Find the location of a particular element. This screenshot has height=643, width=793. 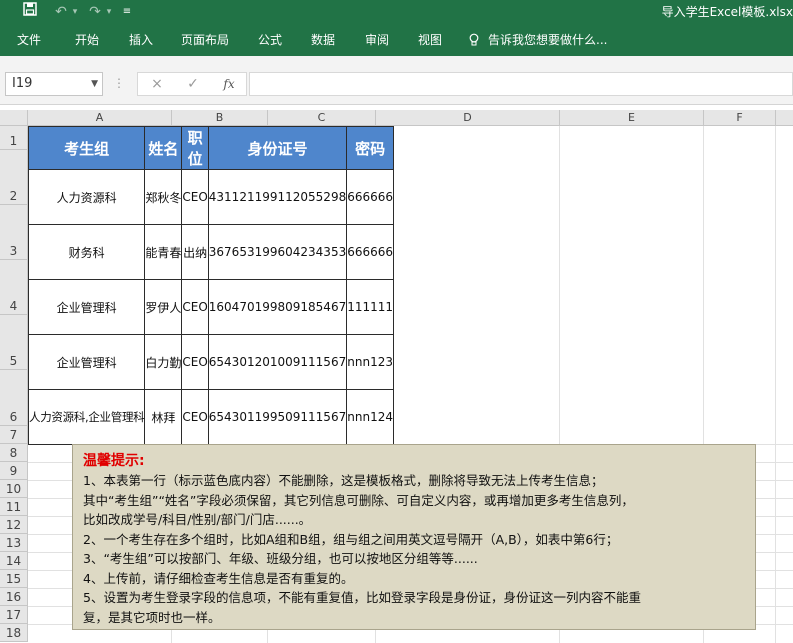

drag-handle-icon: ⋮ is located at coordinates (119, 83).